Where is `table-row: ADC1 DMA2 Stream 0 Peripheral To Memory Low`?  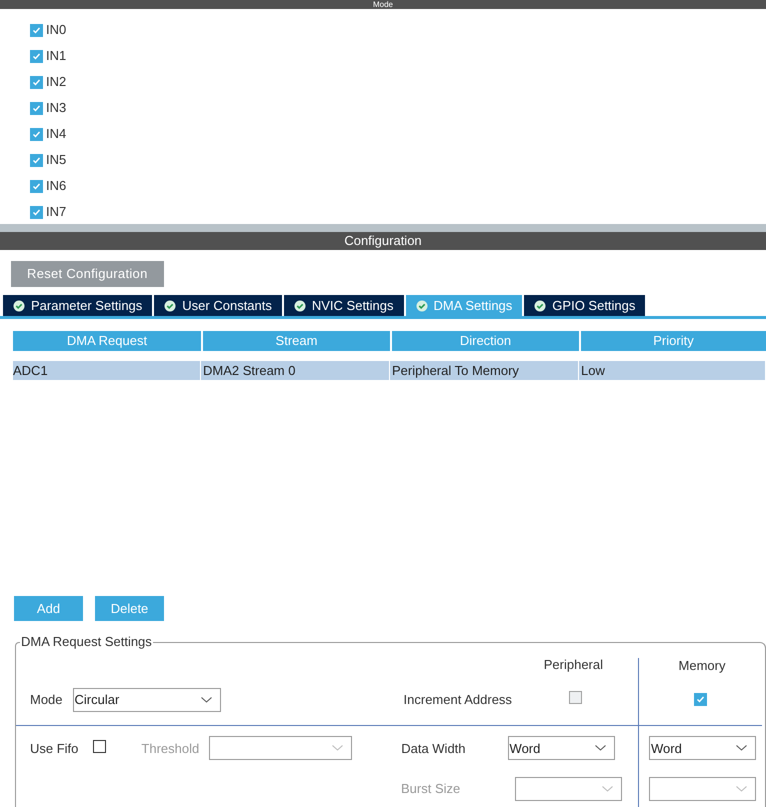 table-row: ADC1 DMA2 Stream 0 Peripheral To Memory Low is located at coordinates (389, 370).